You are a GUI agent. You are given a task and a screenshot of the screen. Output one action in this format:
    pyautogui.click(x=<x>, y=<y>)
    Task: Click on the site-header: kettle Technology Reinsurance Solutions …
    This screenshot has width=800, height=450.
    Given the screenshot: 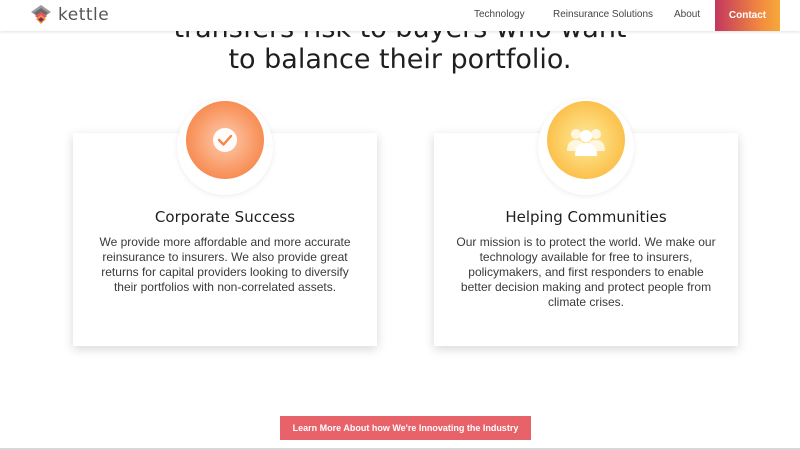 What is the action you would take?
    pyautogui.click(x=400, y=15)
    